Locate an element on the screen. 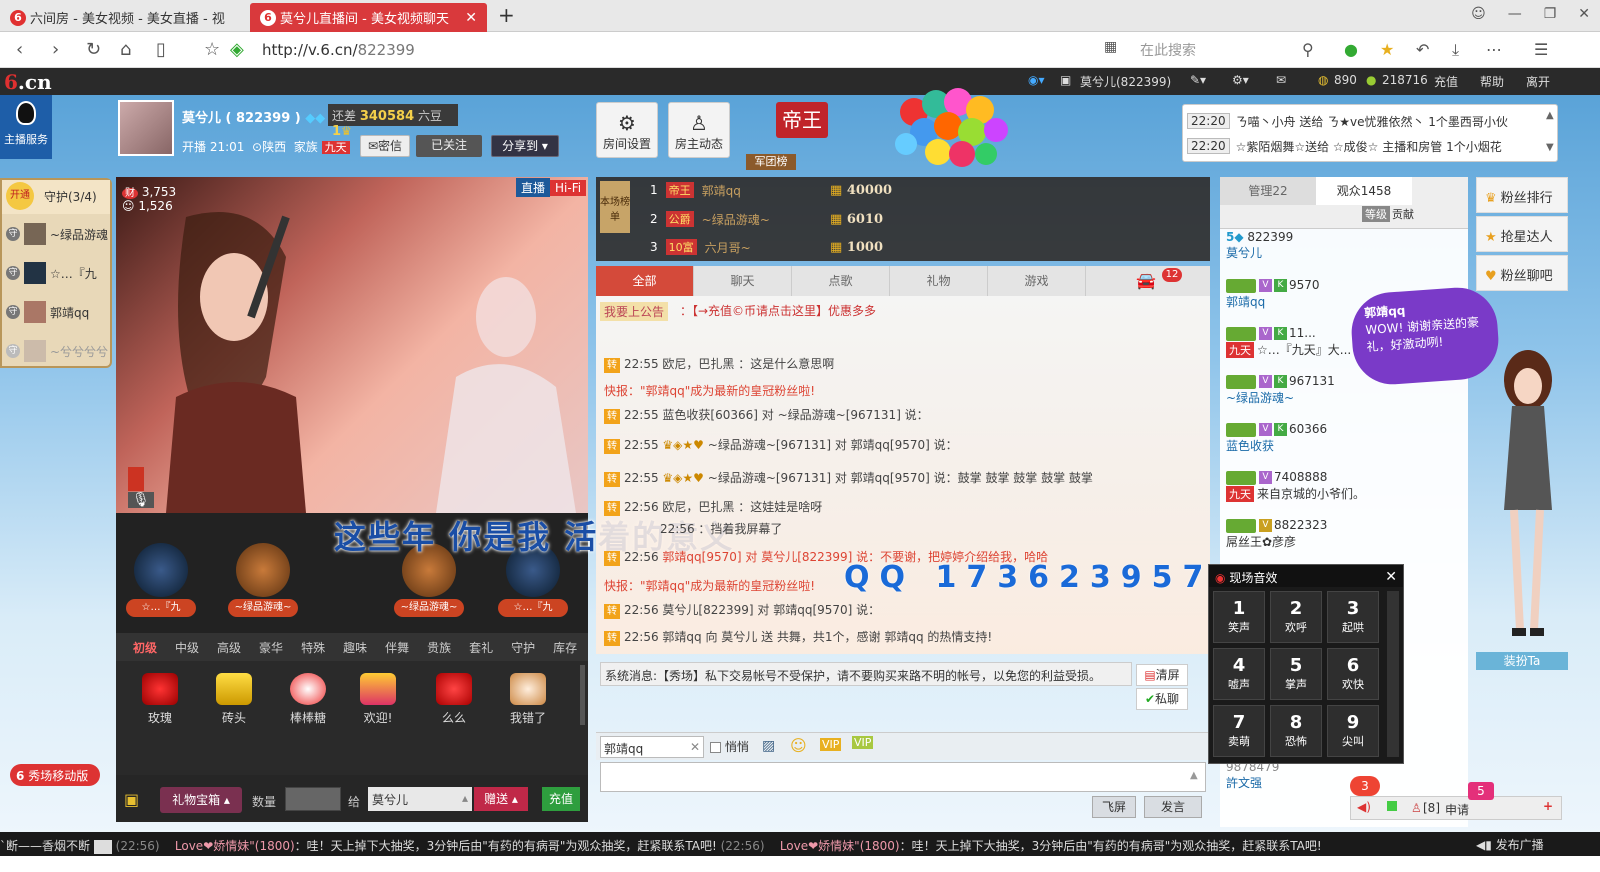 The height and width of the screenshot is (872, 1600). site-logo: 6.cn is located at coordinates (28, 82).